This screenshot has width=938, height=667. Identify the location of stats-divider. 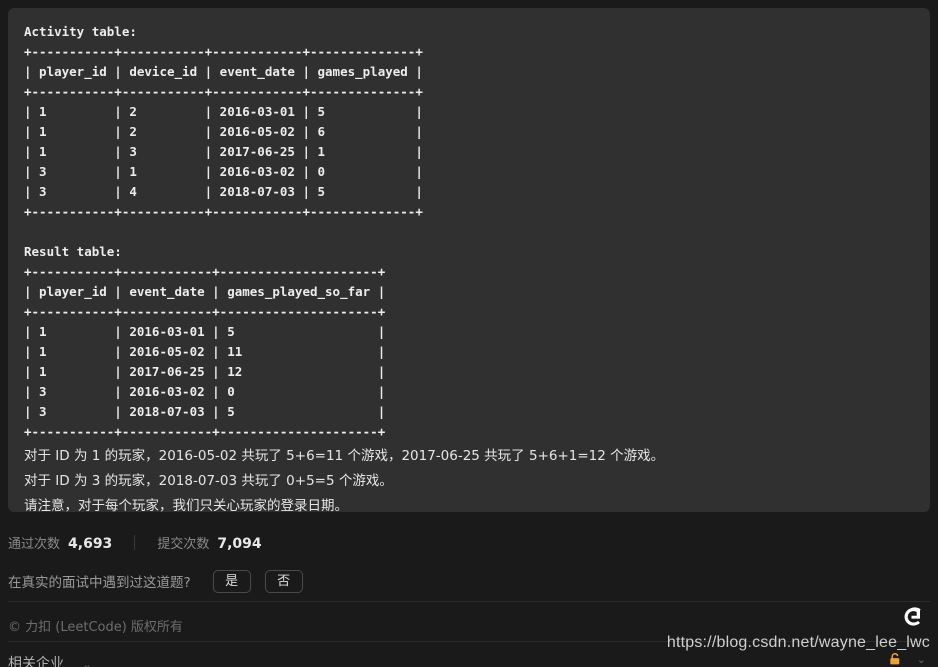
(135, 542).